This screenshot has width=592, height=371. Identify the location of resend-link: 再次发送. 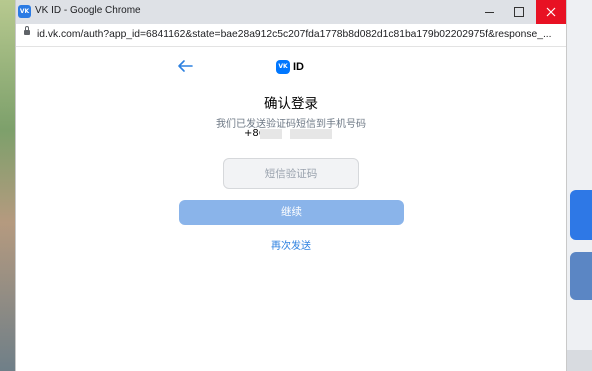
(291, 244).